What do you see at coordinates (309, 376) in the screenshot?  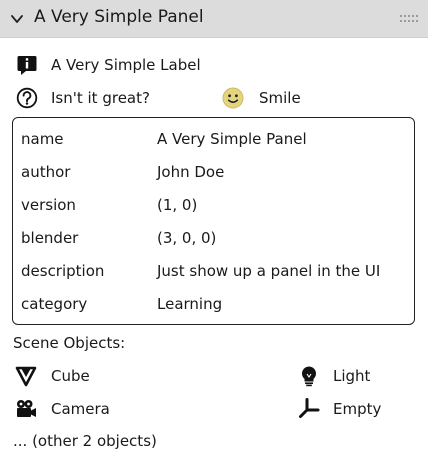 I see `light-bulb-icon` at bounding box center [309, 376].